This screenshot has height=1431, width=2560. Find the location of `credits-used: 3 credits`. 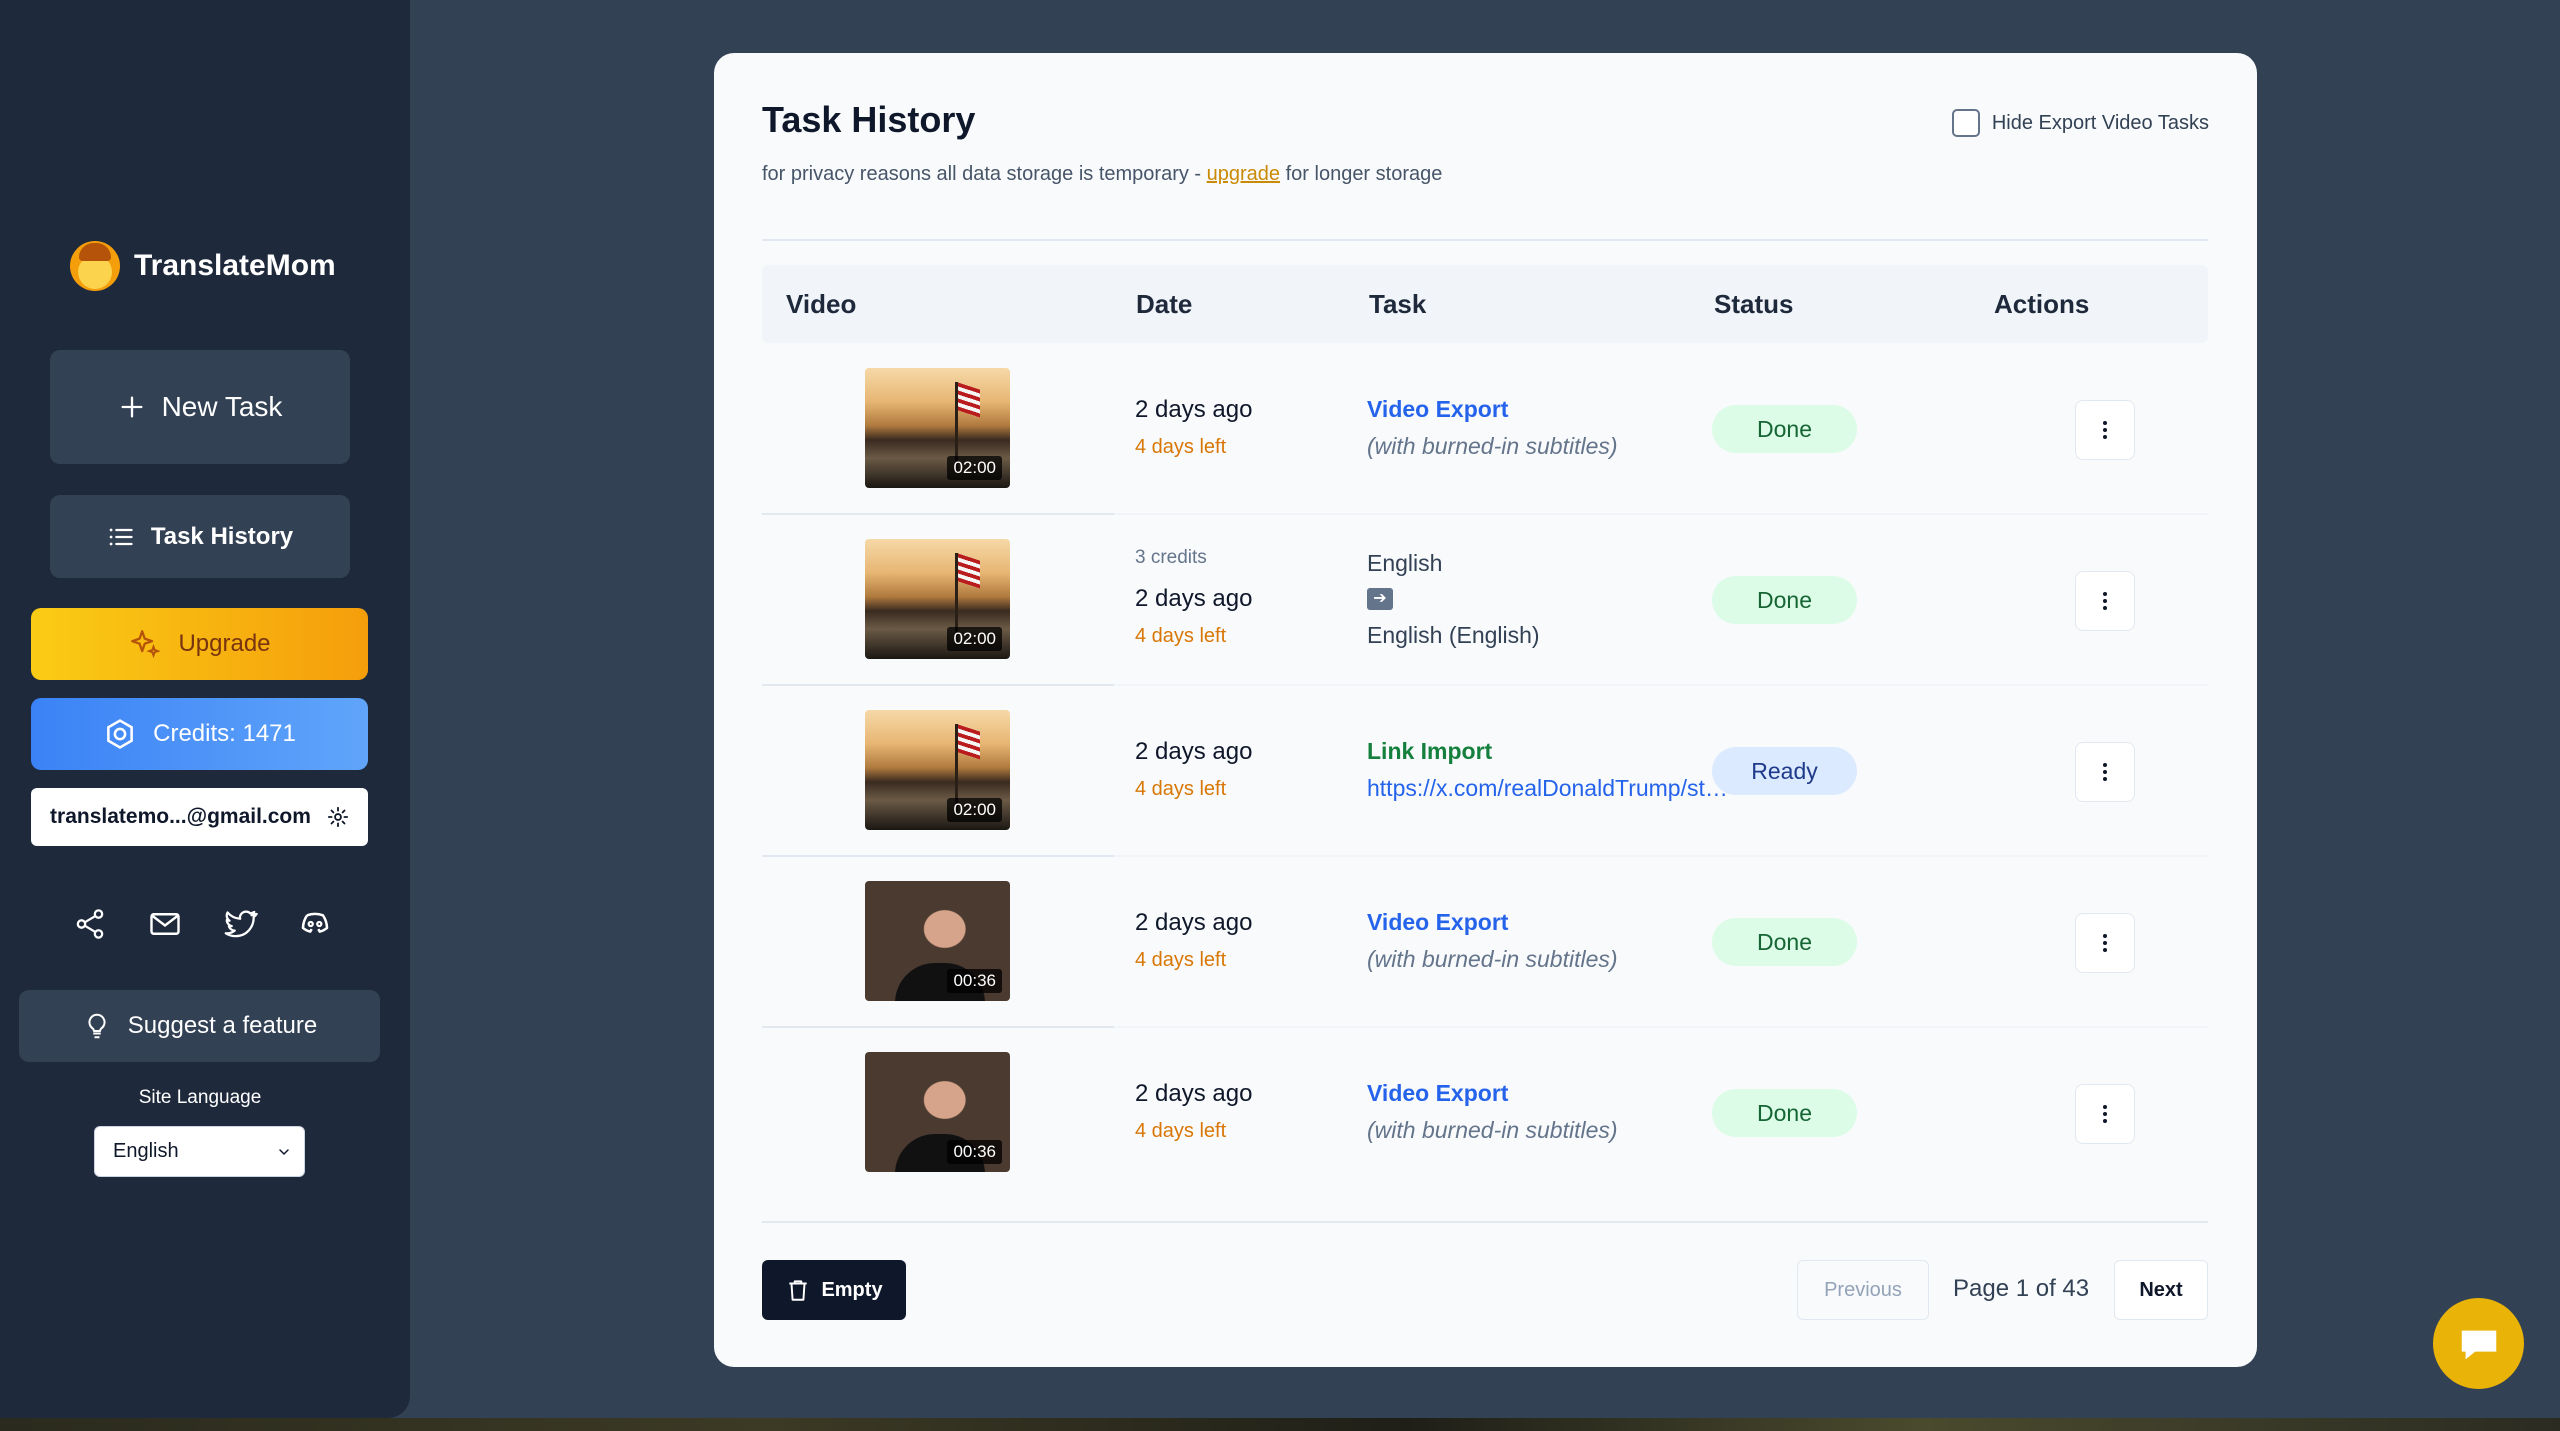

credits-used: 3 credits is located at coordinates (1171, 557).